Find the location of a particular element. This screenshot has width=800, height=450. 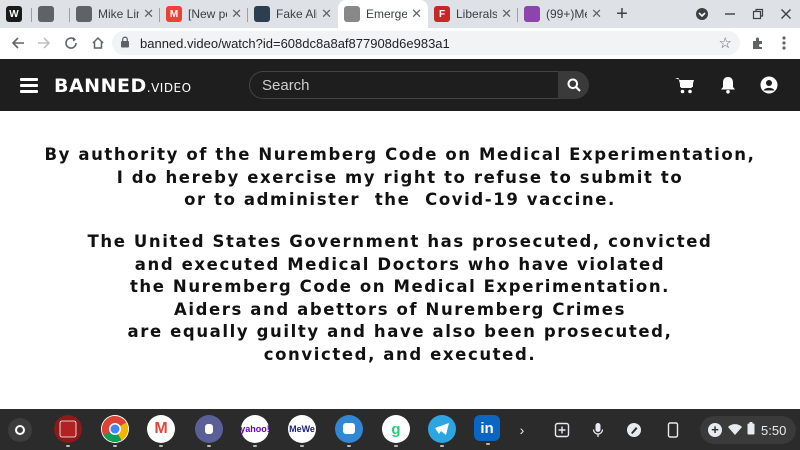

site-logo: BANNED.VIDEO is located at coordinates (123, 86).